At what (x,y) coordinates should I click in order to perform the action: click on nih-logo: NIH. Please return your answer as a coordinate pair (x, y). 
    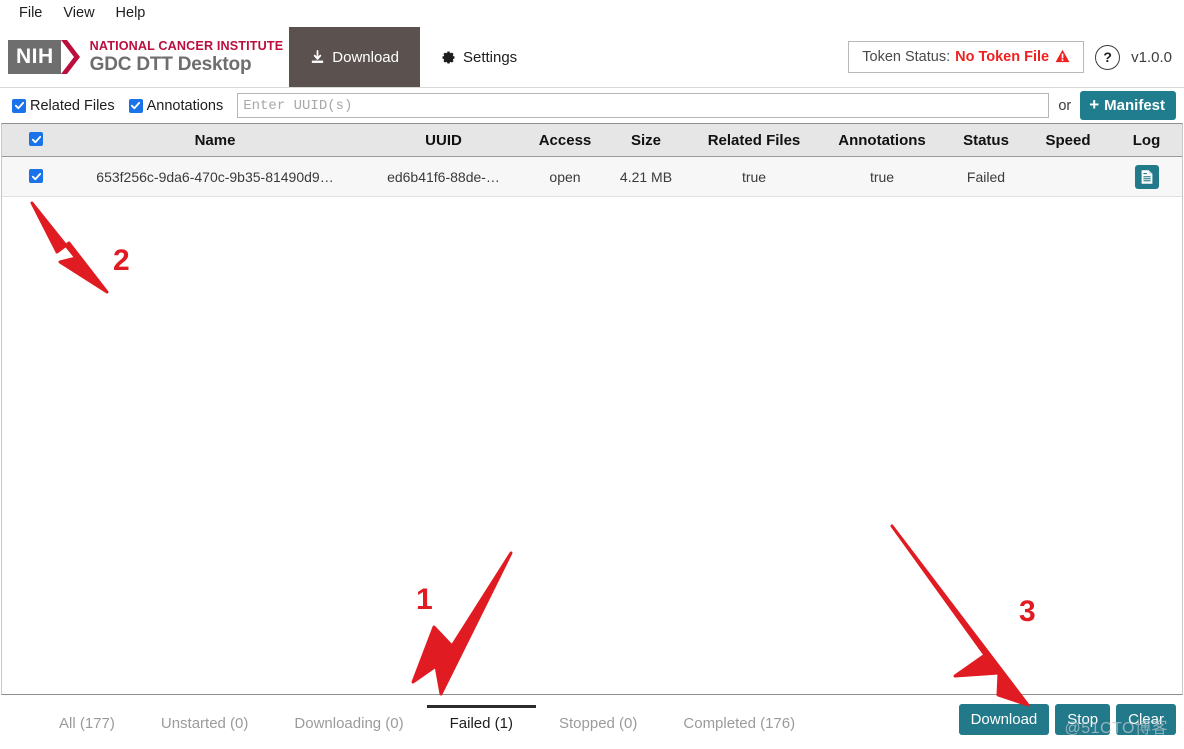
    Looking at the image, I should click on (44, 57).